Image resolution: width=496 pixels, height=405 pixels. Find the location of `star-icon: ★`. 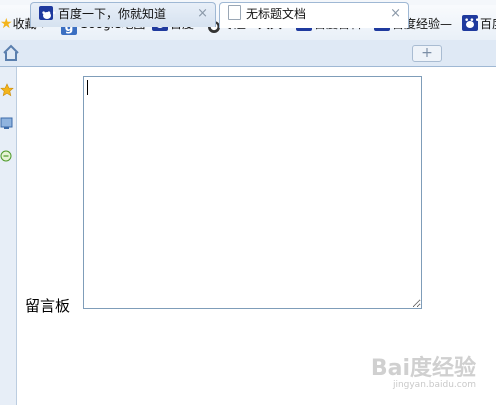

star-icon: ★ is located at coordinates (6, 24).